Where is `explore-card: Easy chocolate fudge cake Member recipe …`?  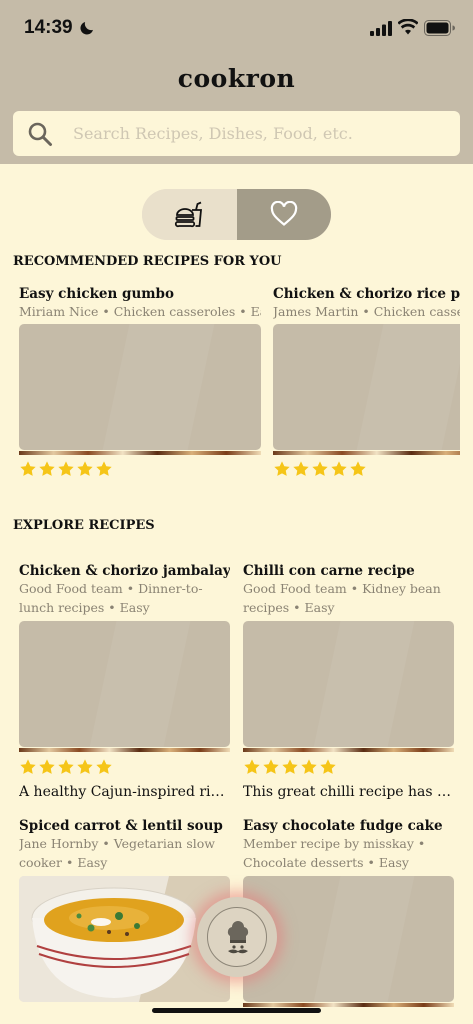 explore-card: Easy chocolate fudge cake Member recipe … is located at coordinates (348, 918).